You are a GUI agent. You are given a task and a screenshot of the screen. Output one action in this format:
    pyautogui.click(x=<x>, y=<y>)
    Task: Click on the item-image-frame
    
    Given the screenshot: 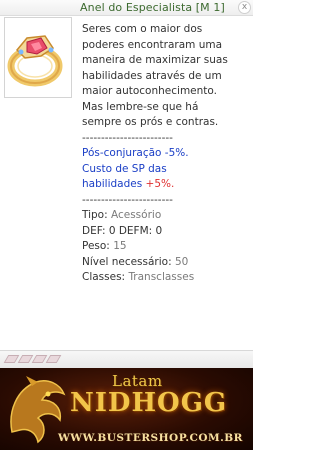 What is the action you would take?
    pyautogui.click(x=38, y=57)
    